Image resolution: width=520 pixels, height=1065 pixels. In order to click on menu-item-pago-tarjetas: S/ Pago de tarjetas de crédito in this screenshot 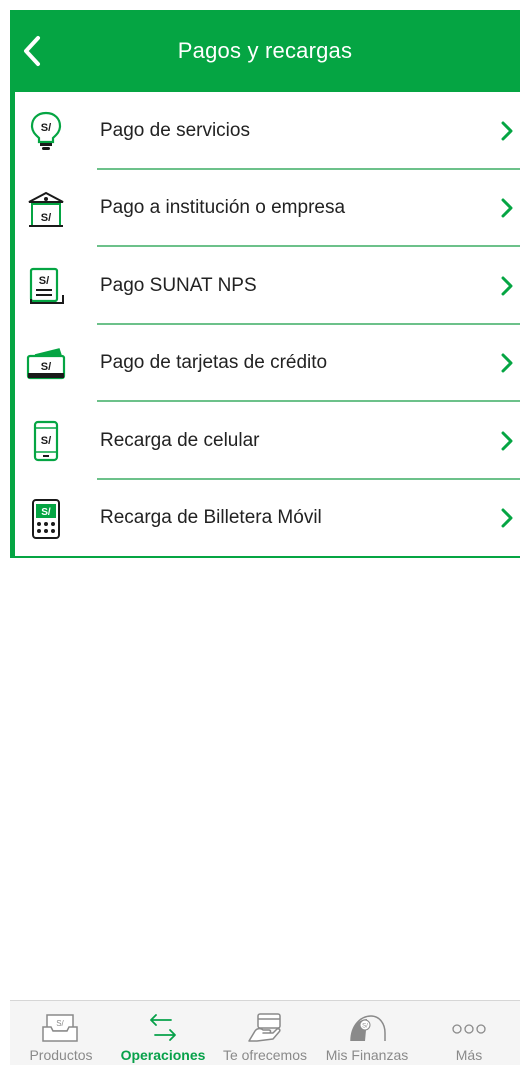, I will do `click(267, 363)`.